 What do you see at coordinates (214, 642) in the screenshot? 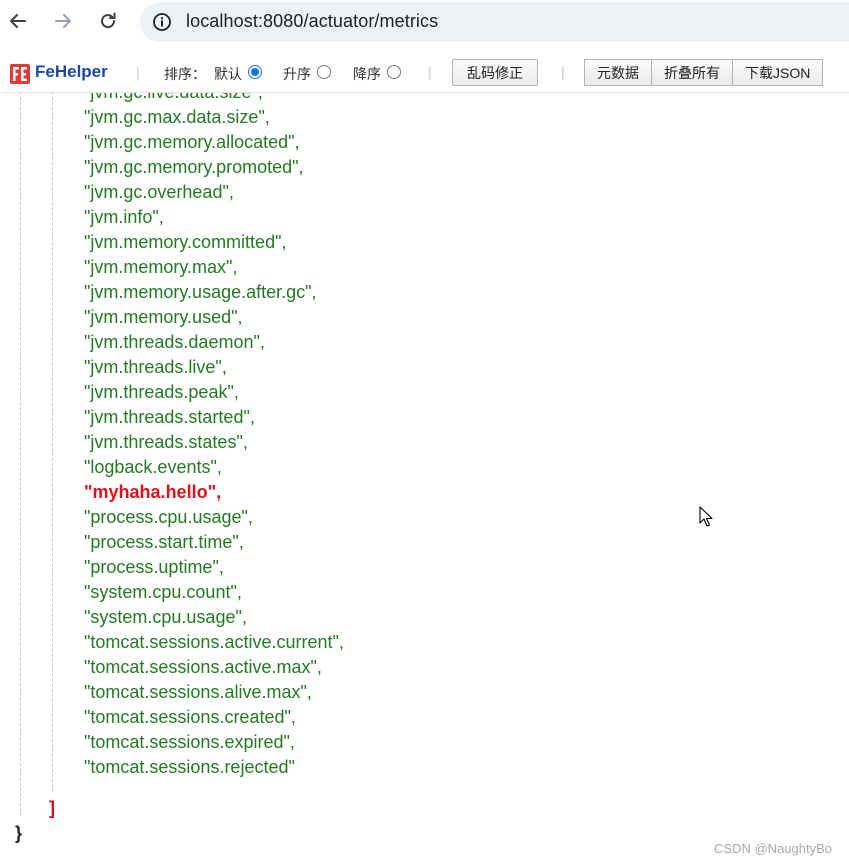
I see `json-string-item: "tomcat.sessions.active.current",` at bounding box center [214, 642].